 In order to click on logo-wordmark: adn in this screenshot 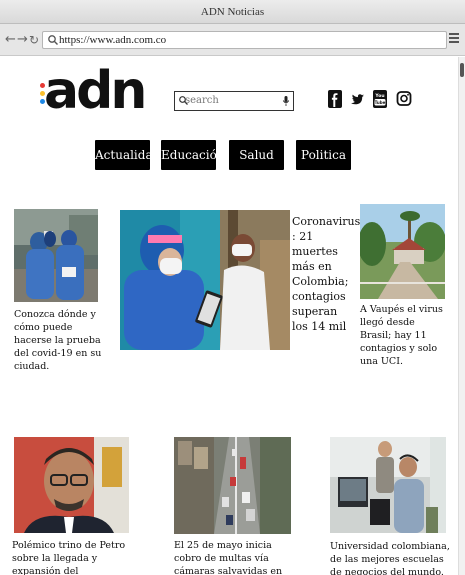, I will do `click(95, 91)`.